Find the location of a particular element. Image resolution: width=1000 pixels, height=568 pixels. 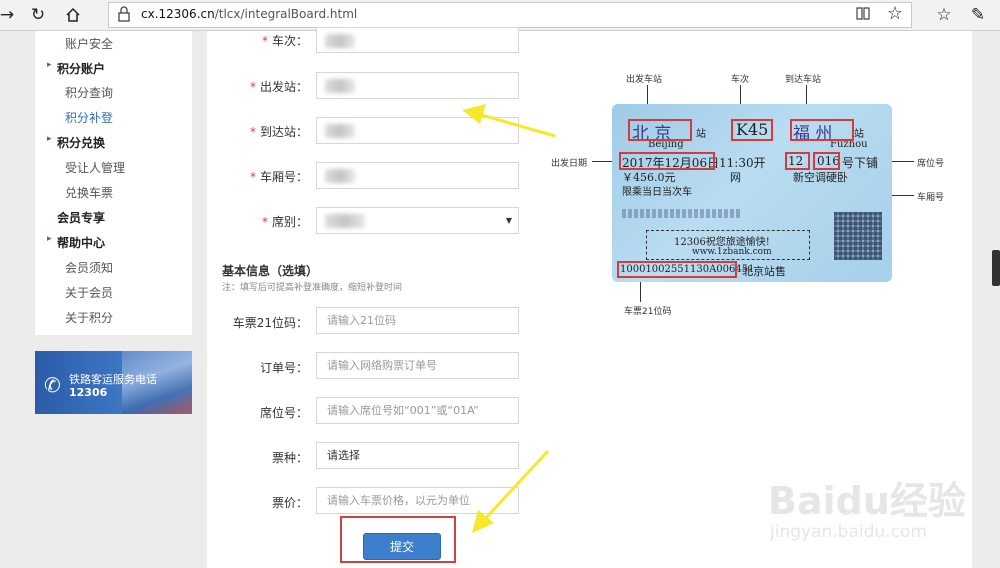

yellow-arrow-to-departure is located at coordinates (509, 121).